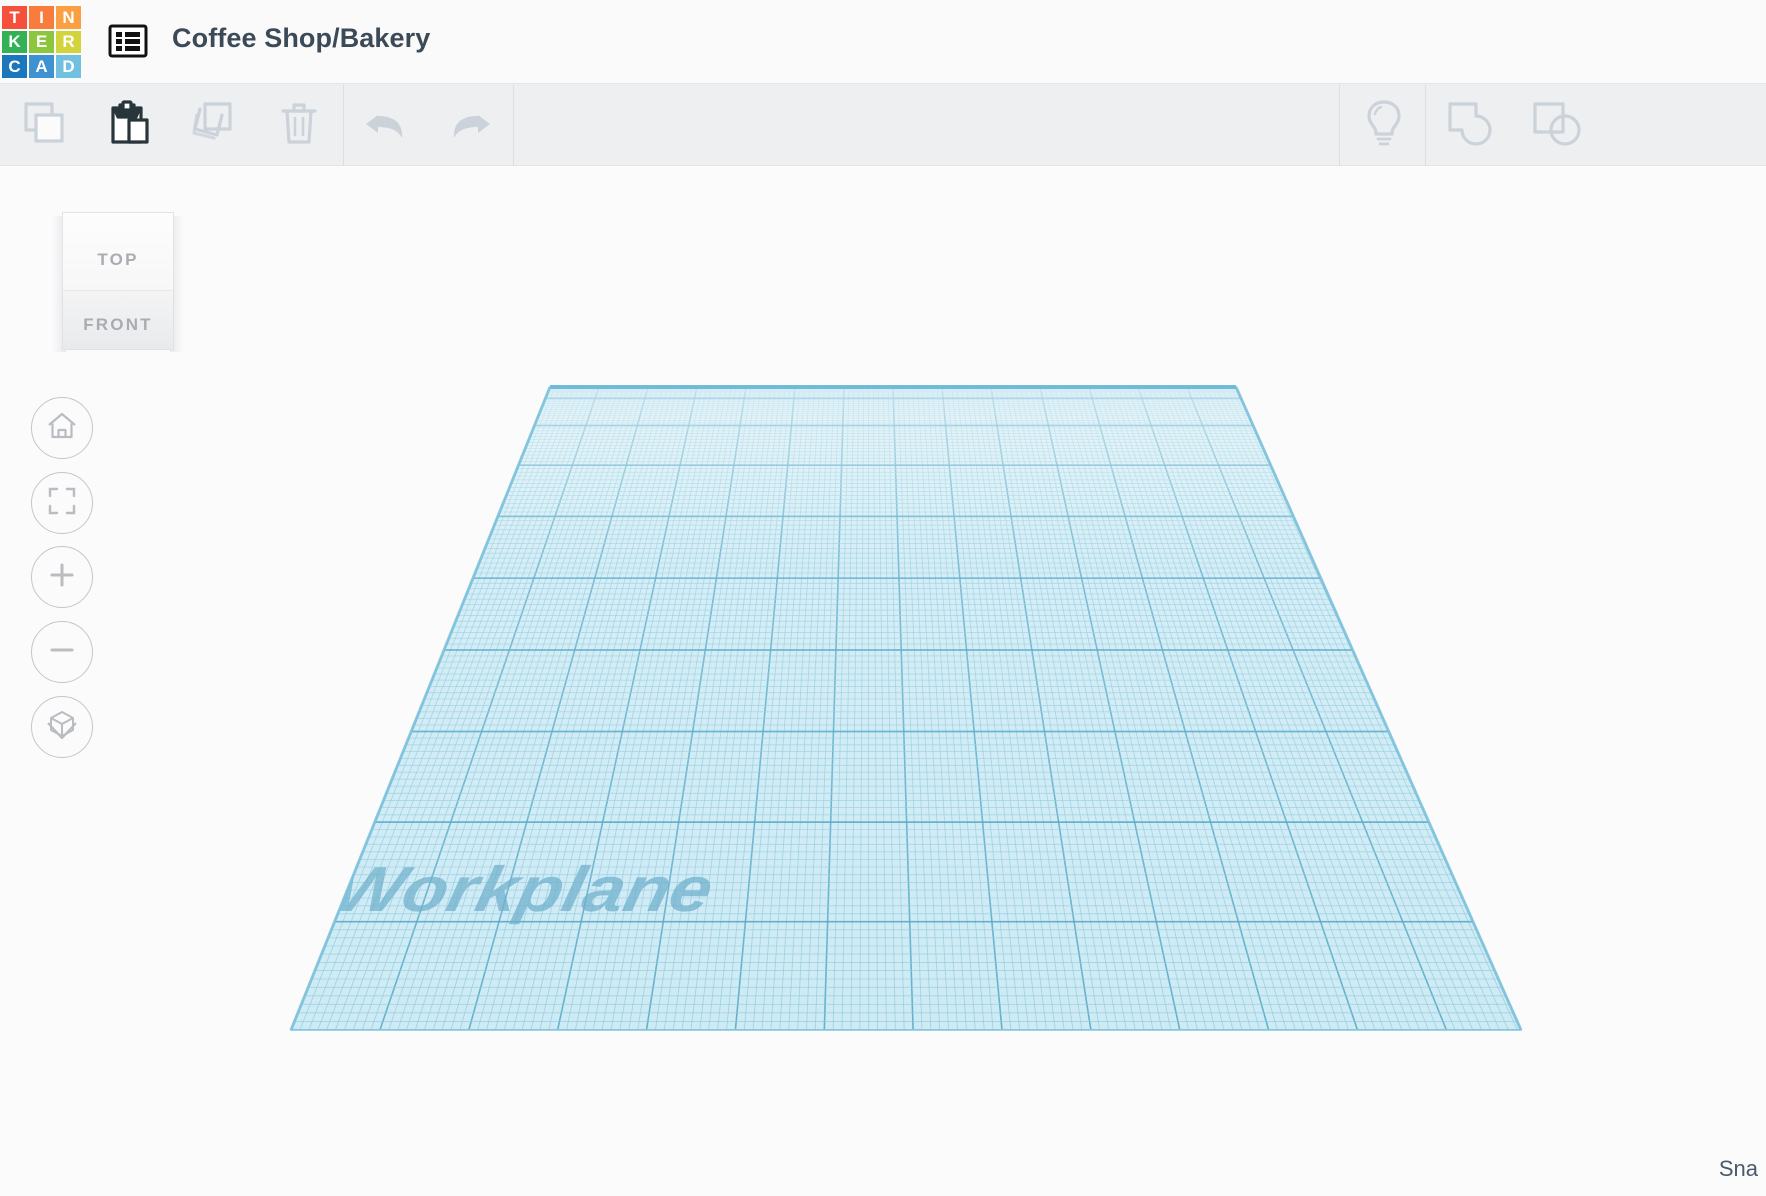 The width and height of the screenshot is (1766, 1196). I want to click on duplicate-button, so click(213, 125).